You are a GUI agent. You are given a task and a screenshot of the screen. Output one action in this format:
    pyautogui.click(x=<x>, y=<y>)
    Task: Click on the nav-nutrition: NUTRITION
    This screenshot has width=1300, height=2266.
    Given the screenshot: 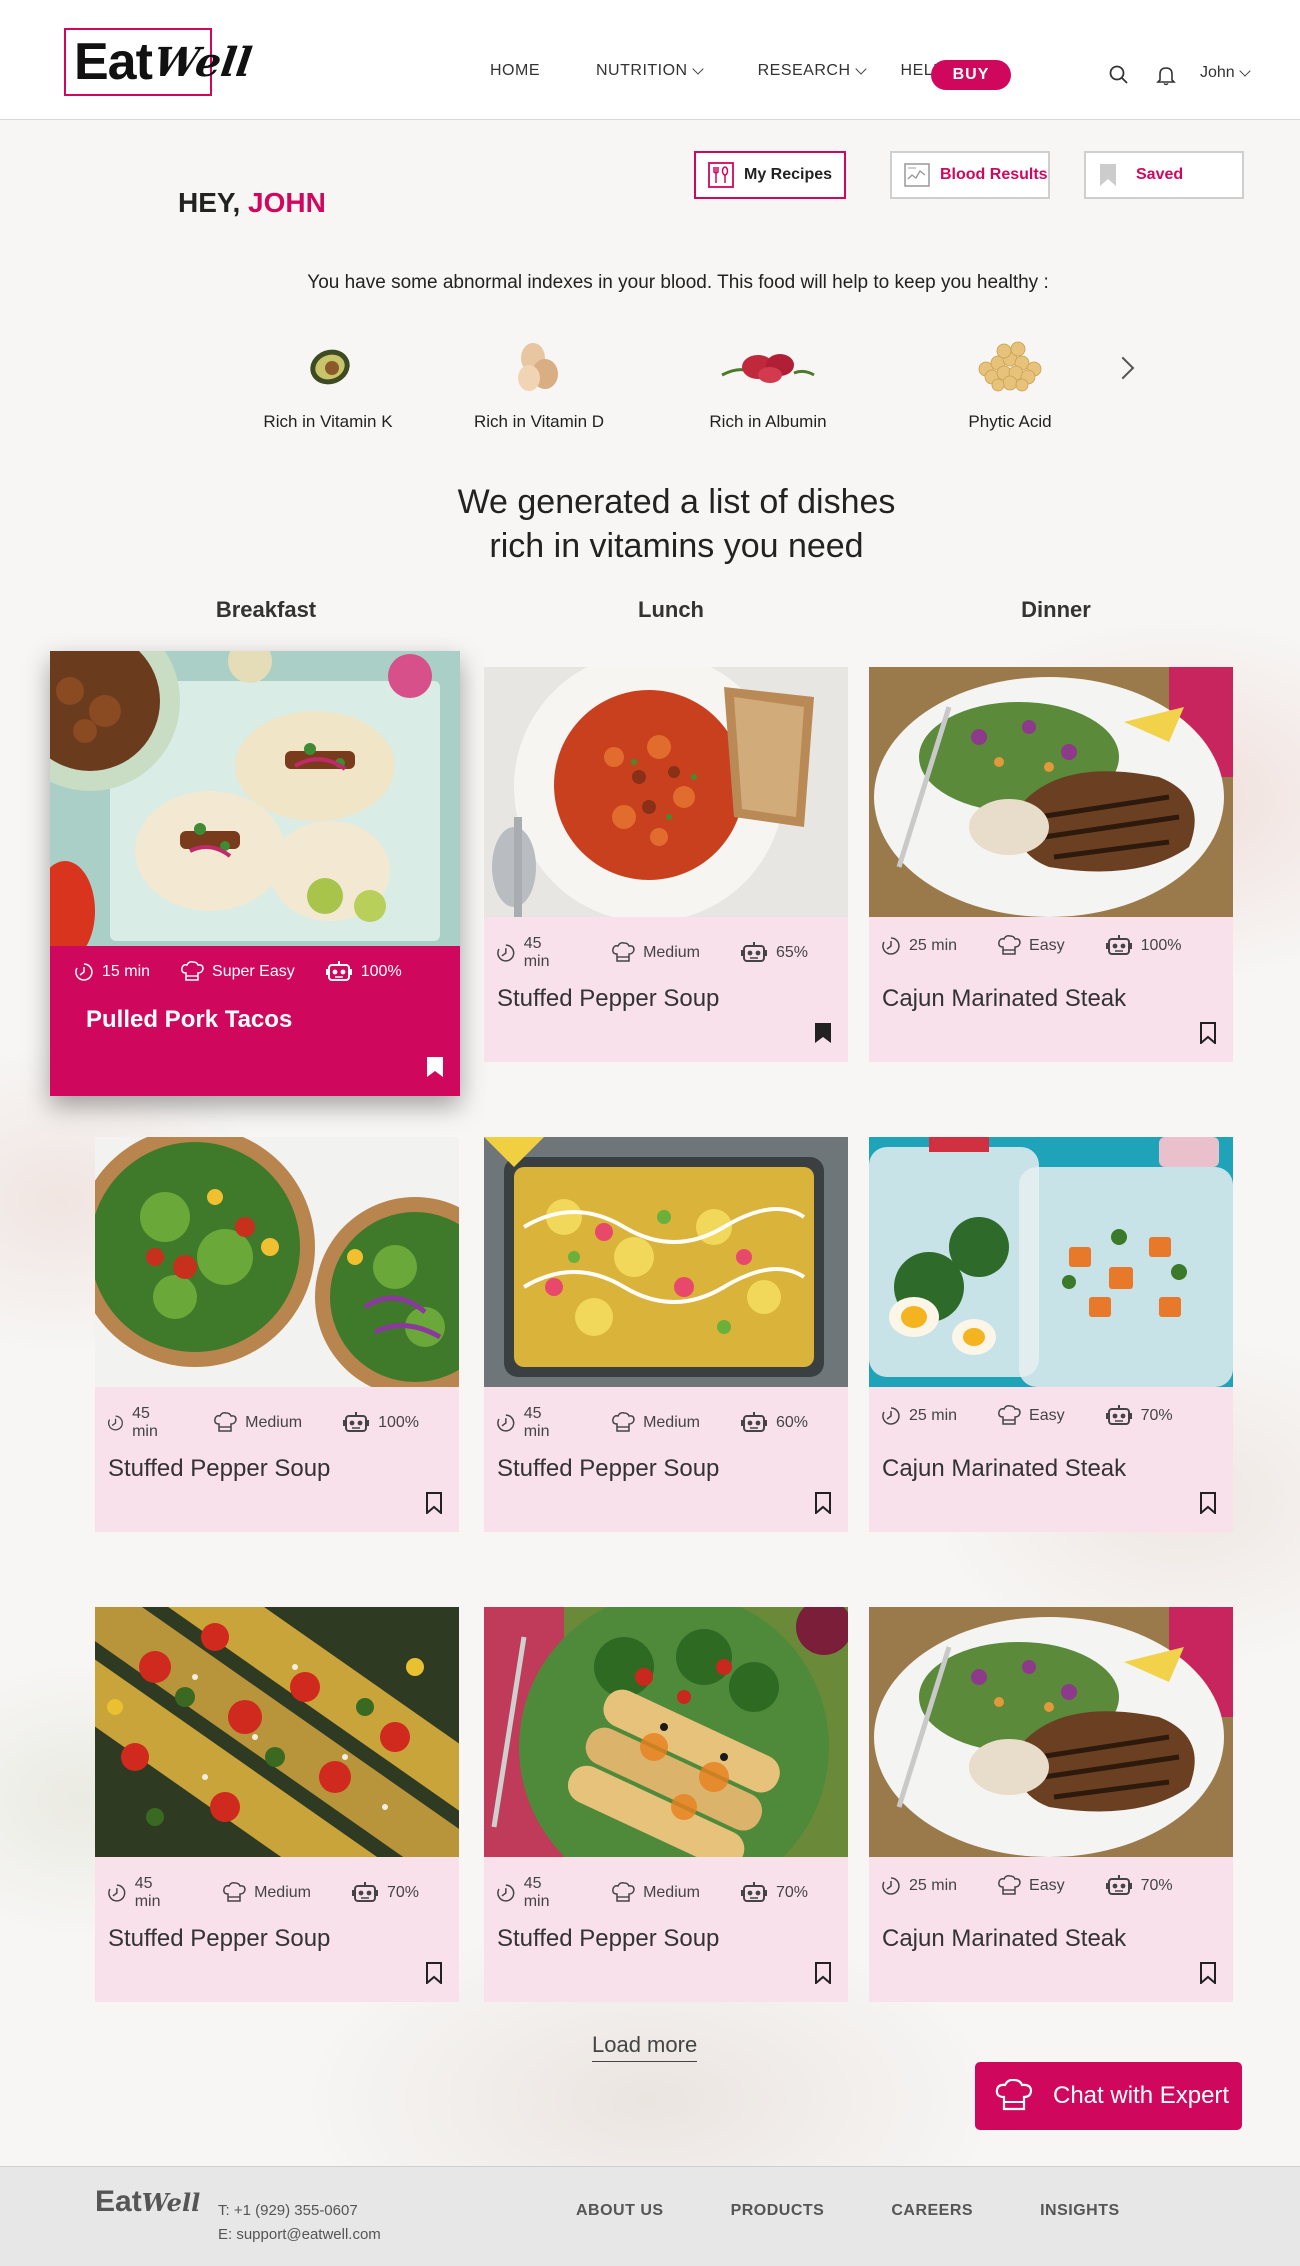 What is the action you would take?
    pyautogui.click(x=650, y=71)
    